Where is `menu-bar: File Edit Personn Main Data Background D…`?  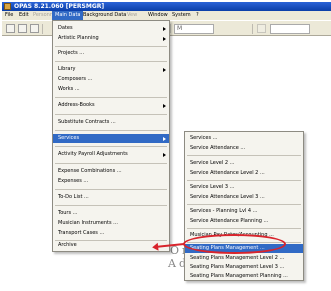 menu-bar: File Edit Personn Main Data Background D… is located at coordinates (166, 15).